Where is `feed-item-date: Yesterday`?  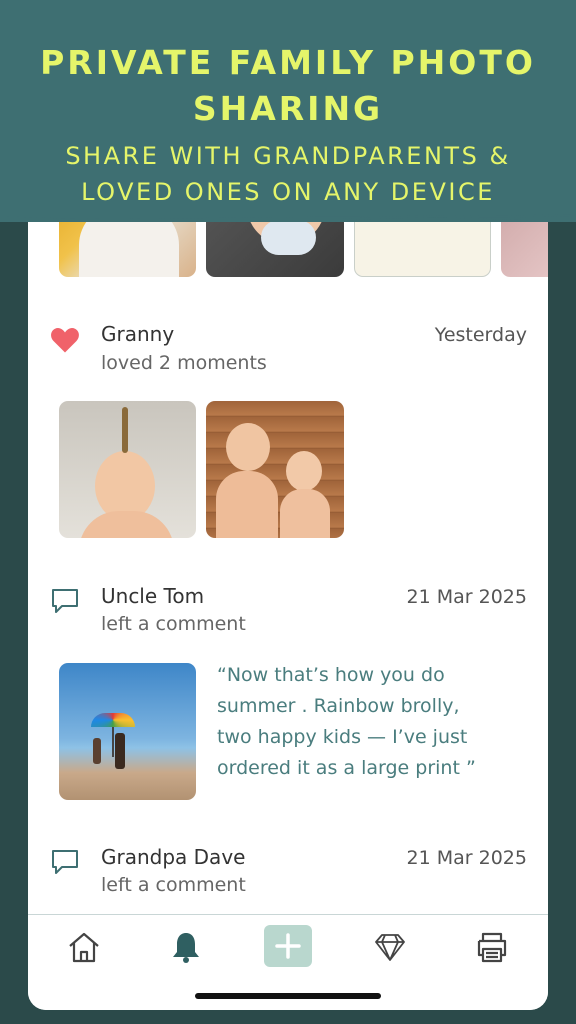 feed-item-date: Yesterday is located at coordinates (480, 335).